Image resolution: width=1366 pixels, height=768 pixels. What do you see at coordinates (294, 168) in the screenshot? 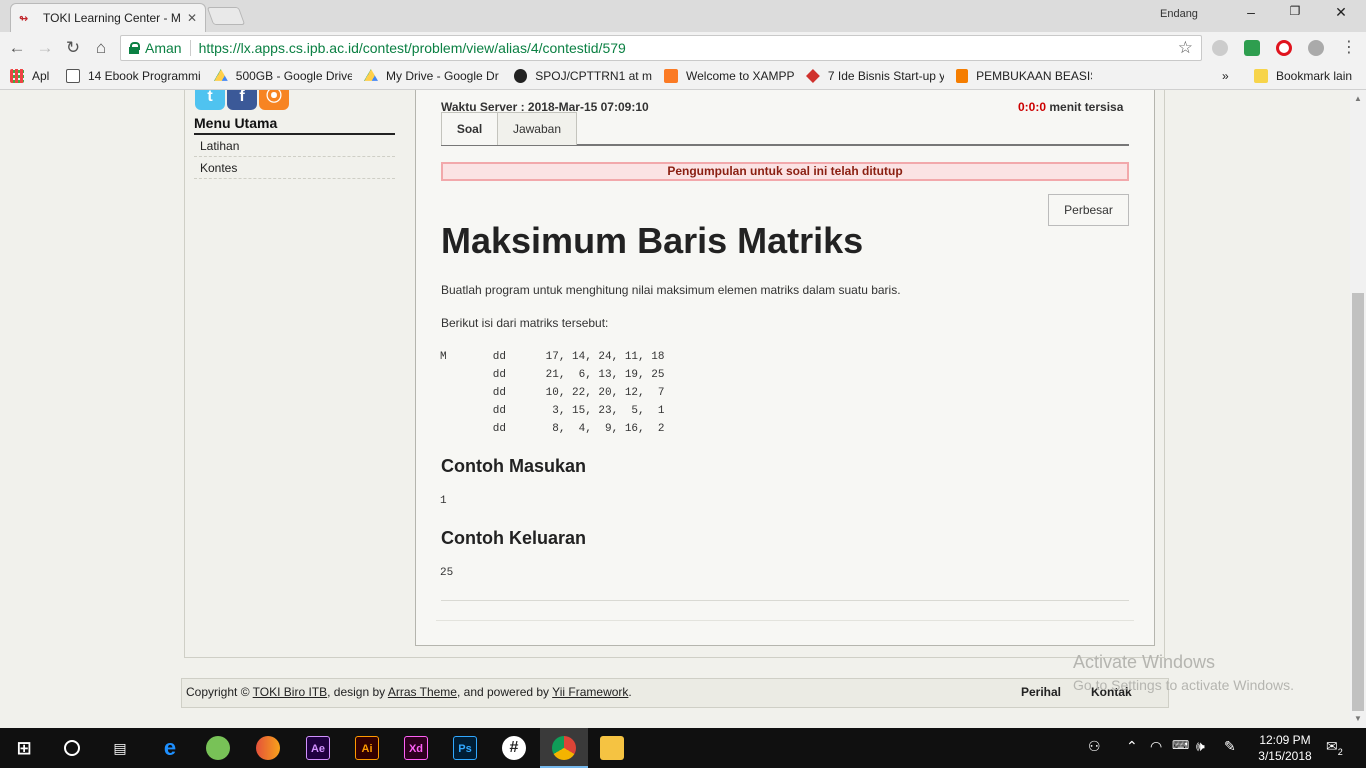
I see `menu-item-kontes: Kontes` at bounding box center [294, 168].